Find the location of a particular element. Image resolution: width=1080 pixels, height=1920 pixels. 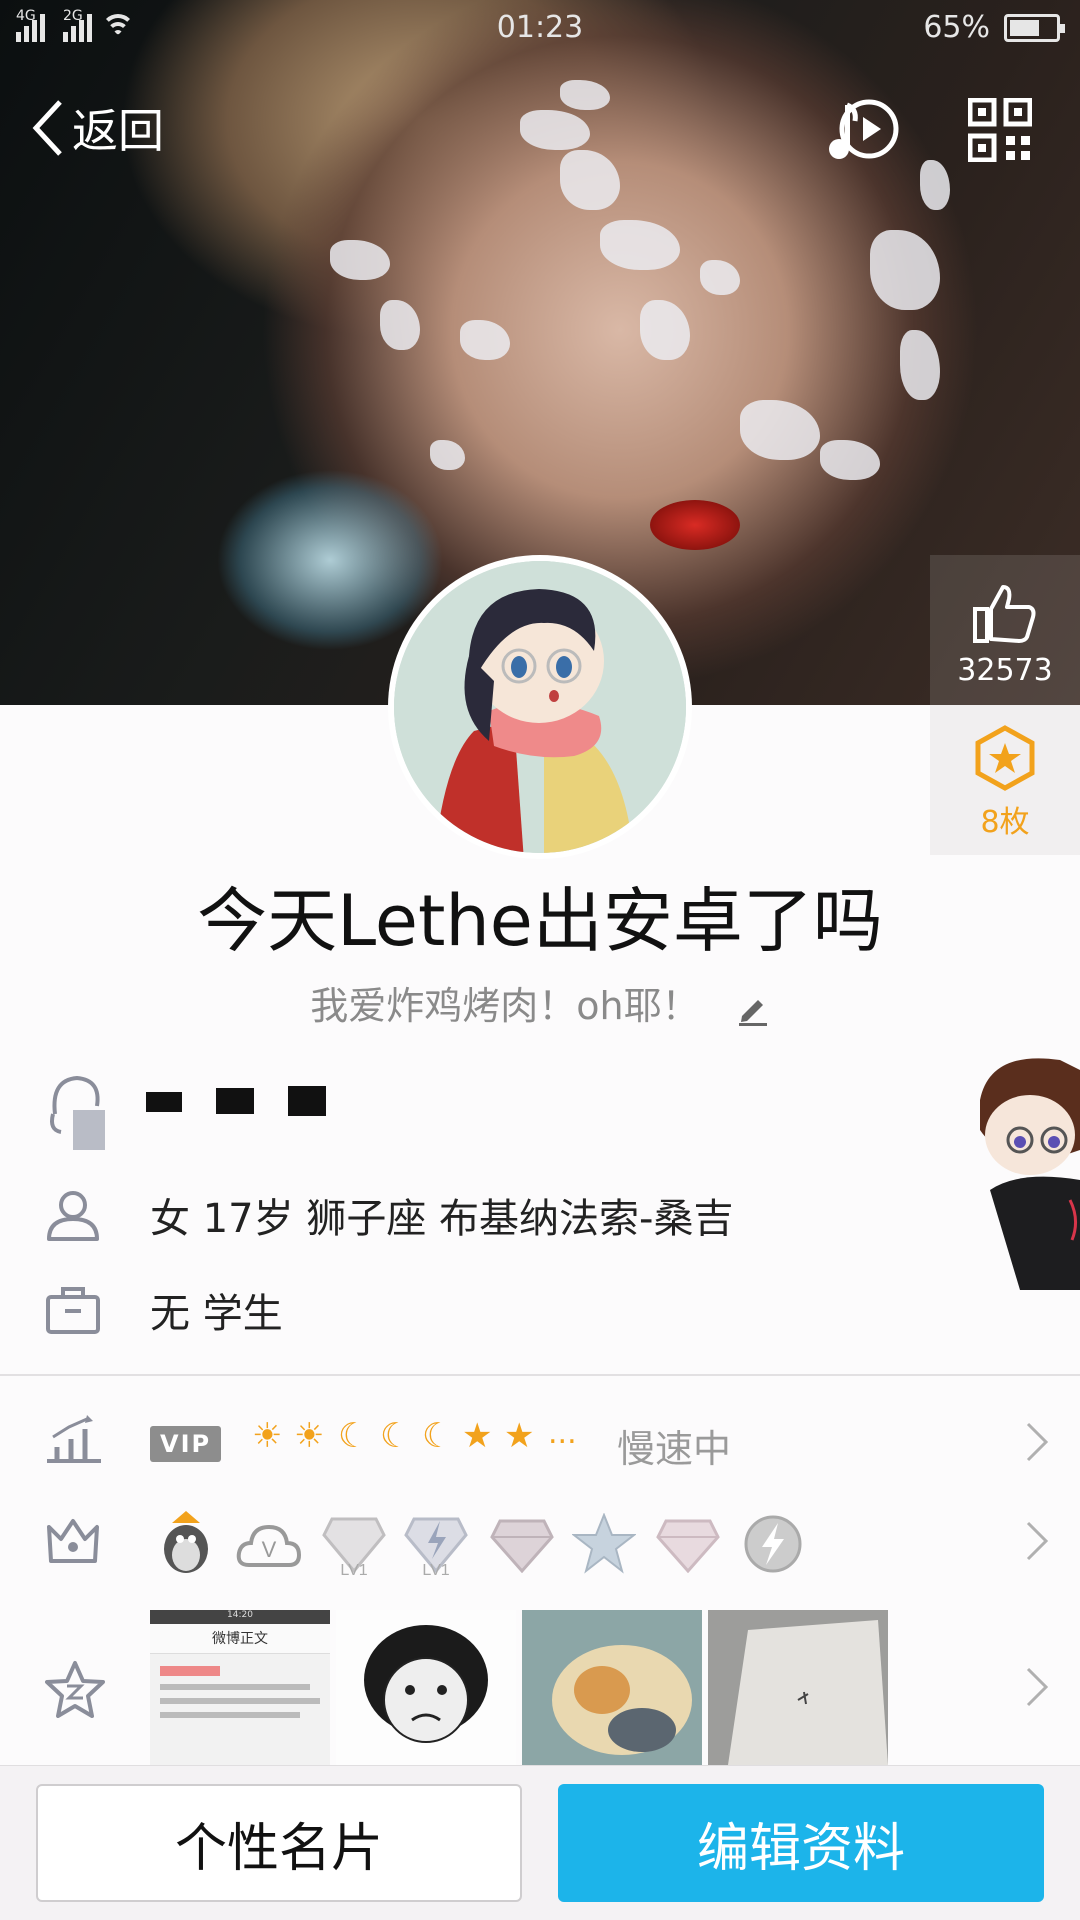

signature-row: 我爱炸鸡烤肉！oh耶！ is located at coordinates (540, 1002).